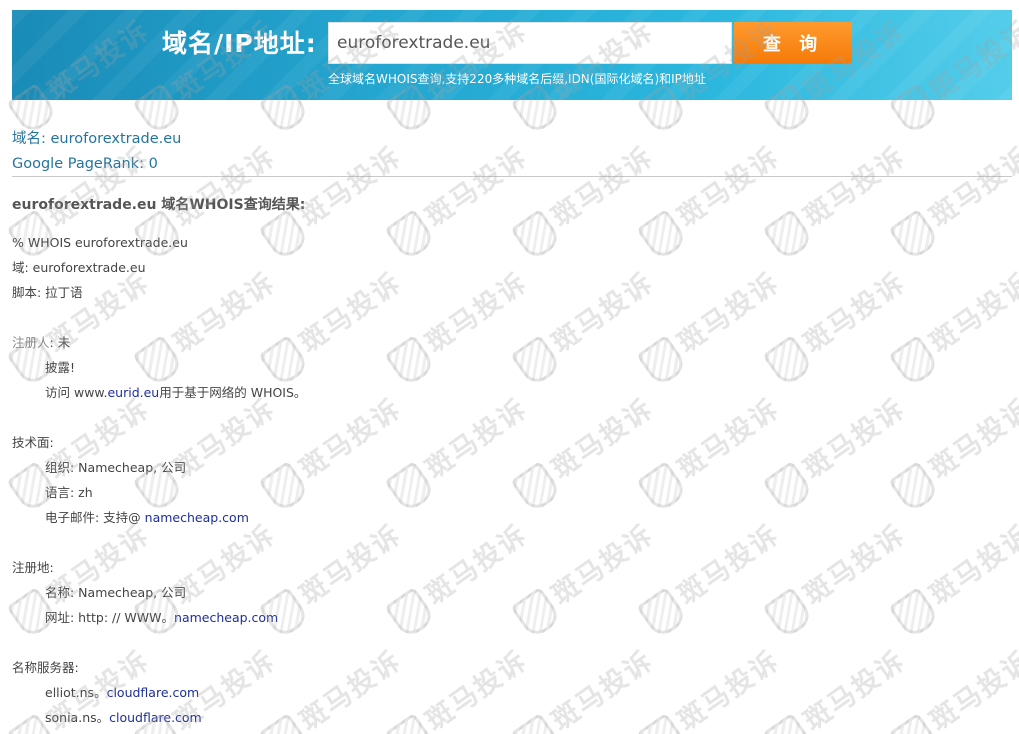 The height and width of the screenshot is (734, 1019). Describe the element at coordinates (96, 153) in the screenshot. I see `domain-info: 域名: euroforextrade.eu Google PageRank: 0` at that location.